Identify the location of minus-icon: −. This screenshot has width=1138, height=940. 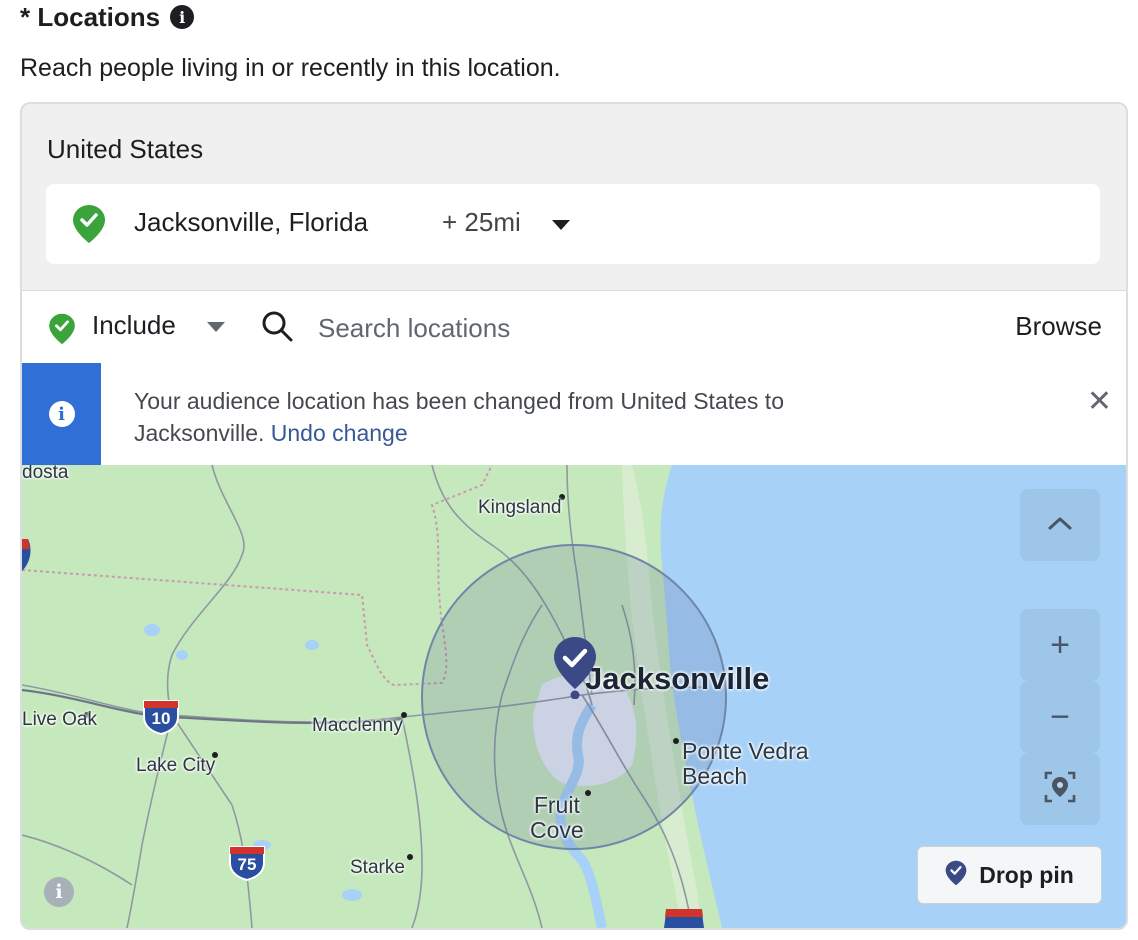
(1060, 716).